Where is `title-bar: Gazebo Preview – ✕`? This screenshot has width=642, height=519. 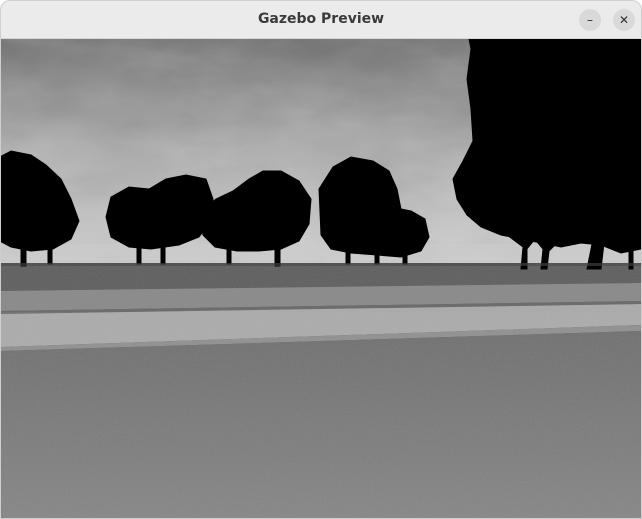 title-bar: Gazebo Preview – ✕ is located at coordinates (321, 20).